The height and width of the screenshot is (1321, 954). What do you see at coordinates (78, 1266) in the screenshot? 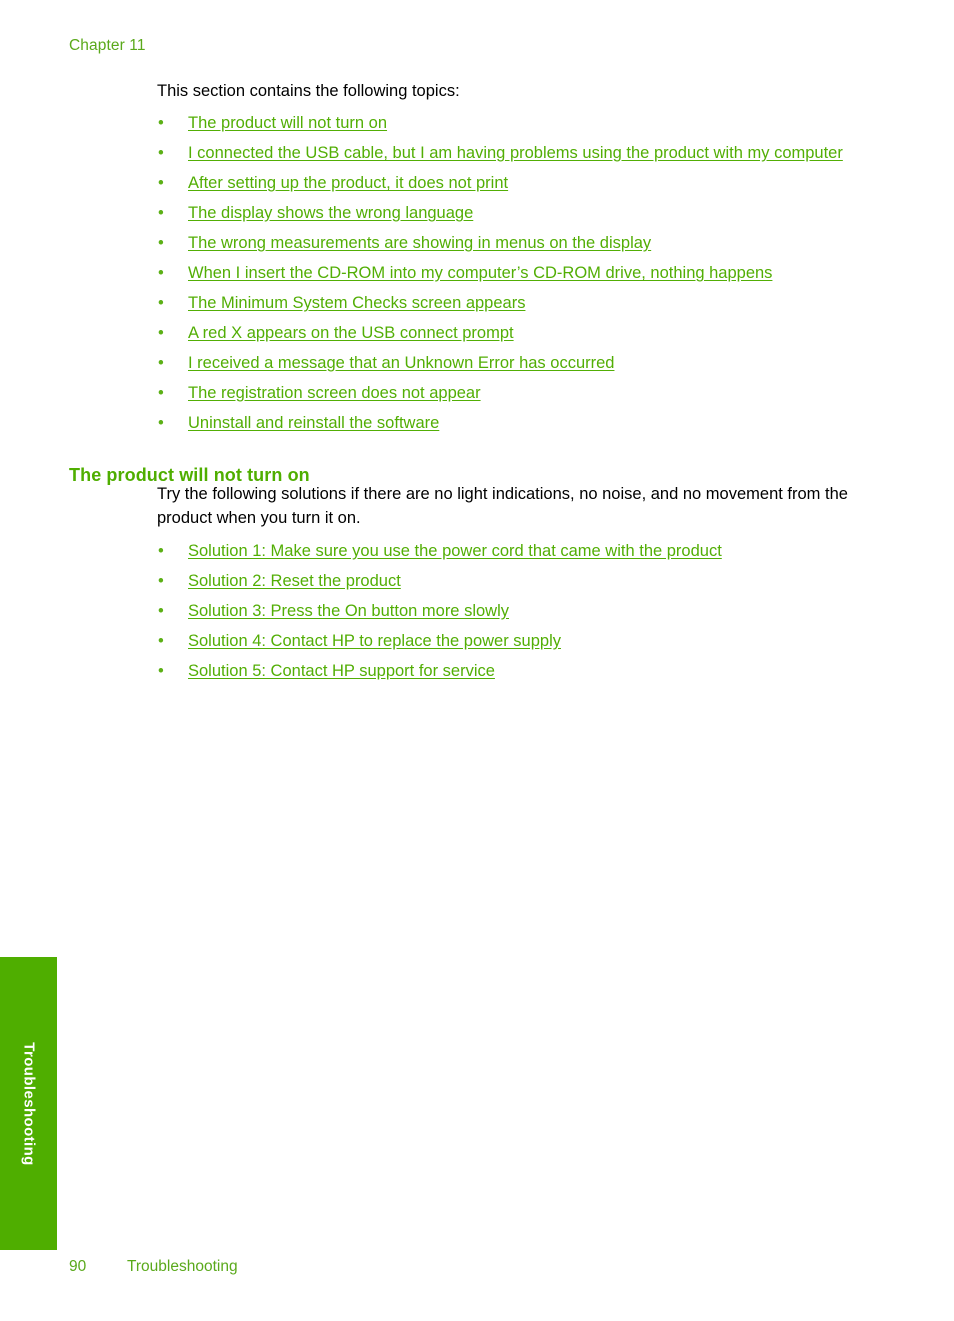
I see `footer-page-number: 90` at bounding box center [78, 1266].